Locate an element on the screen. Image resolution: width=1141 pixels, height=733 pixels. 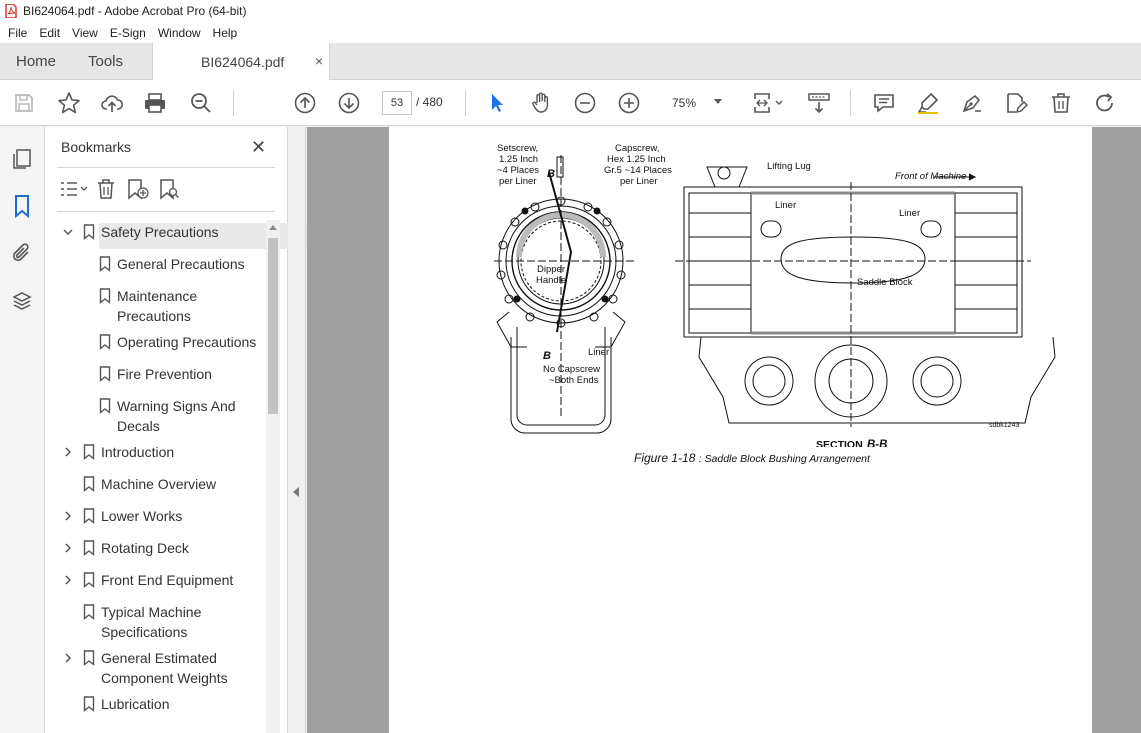
label-capscrew-1: Capscrew, is located at coordinates (637, 148).